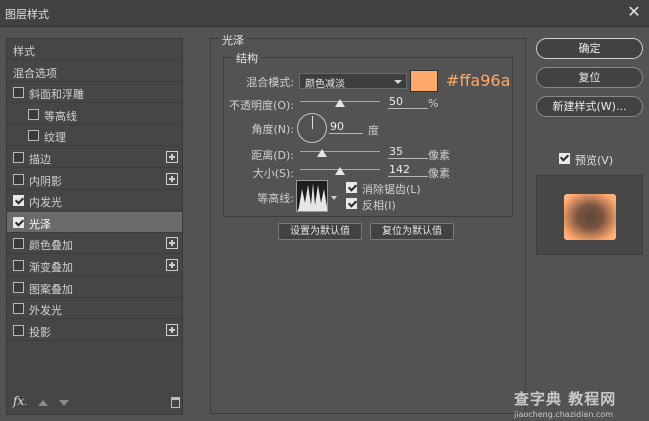 Image resolution: width=649 pixels, height=421 pixels. I want to click on size-slider-thumb, so click(340, 171).